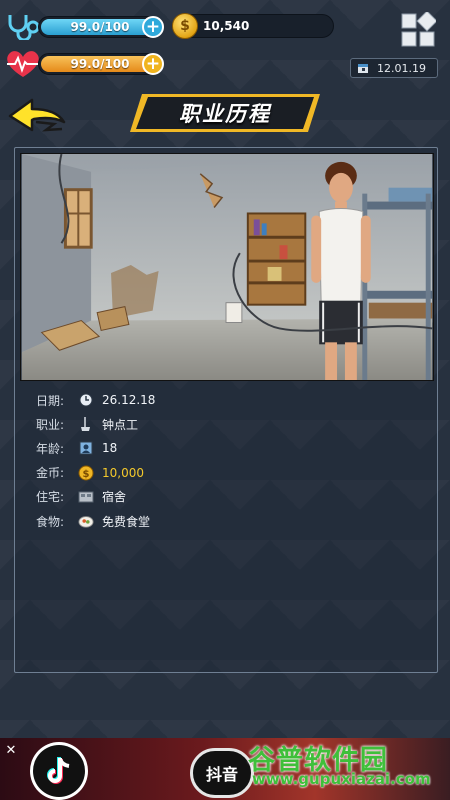 This screenshot has height=800, width=450. Describe the element at coordinates (401, 68) in the screenshot. I see `game-date: 12.01.19` at that location.